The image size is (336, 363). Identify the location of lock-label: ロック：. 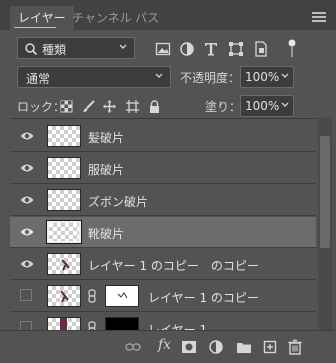
(41, 107).